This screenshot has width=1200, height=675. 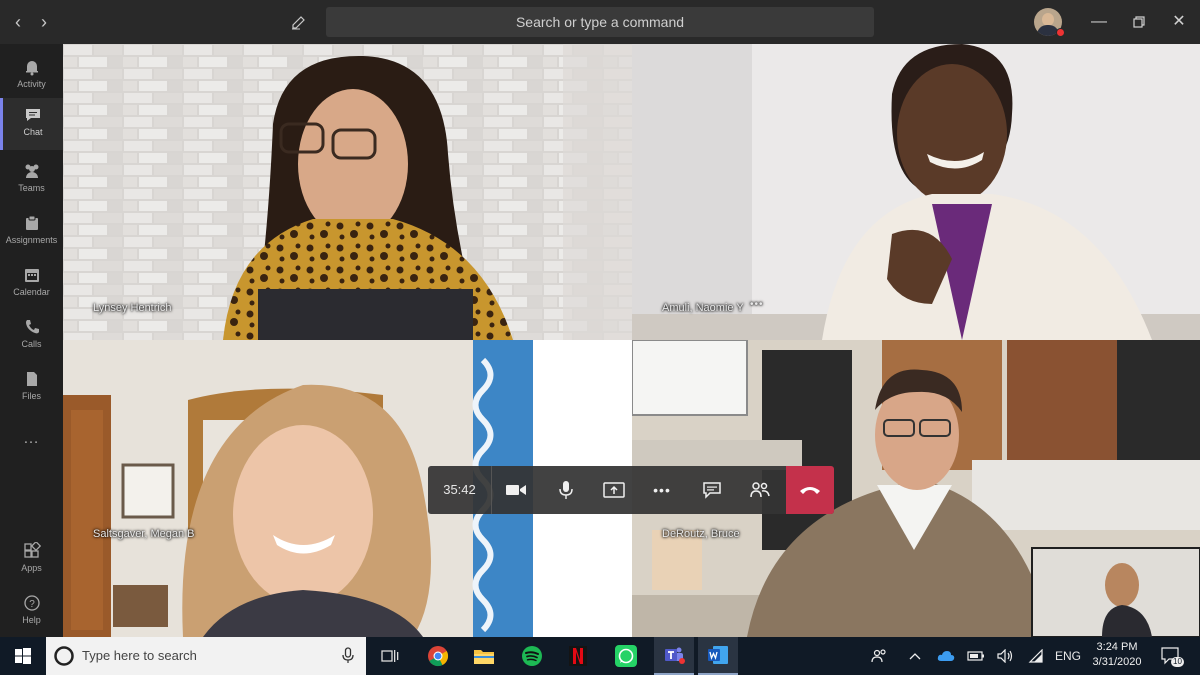 What do you see at coordinates (1117, 647) in the screenshot?
I see `clock-time: 3:24 PM` at bounding box center [1117, 647].